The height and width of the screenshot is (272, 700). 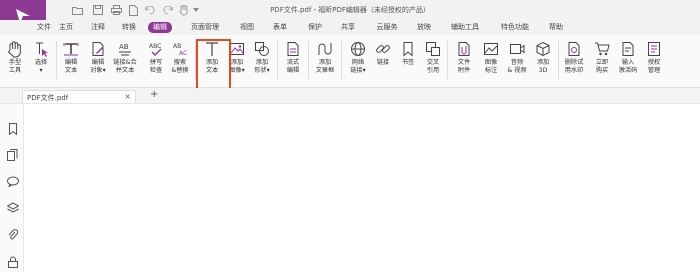 I want to click on tab-cloud: 云服务, so click(x=387, y=27).